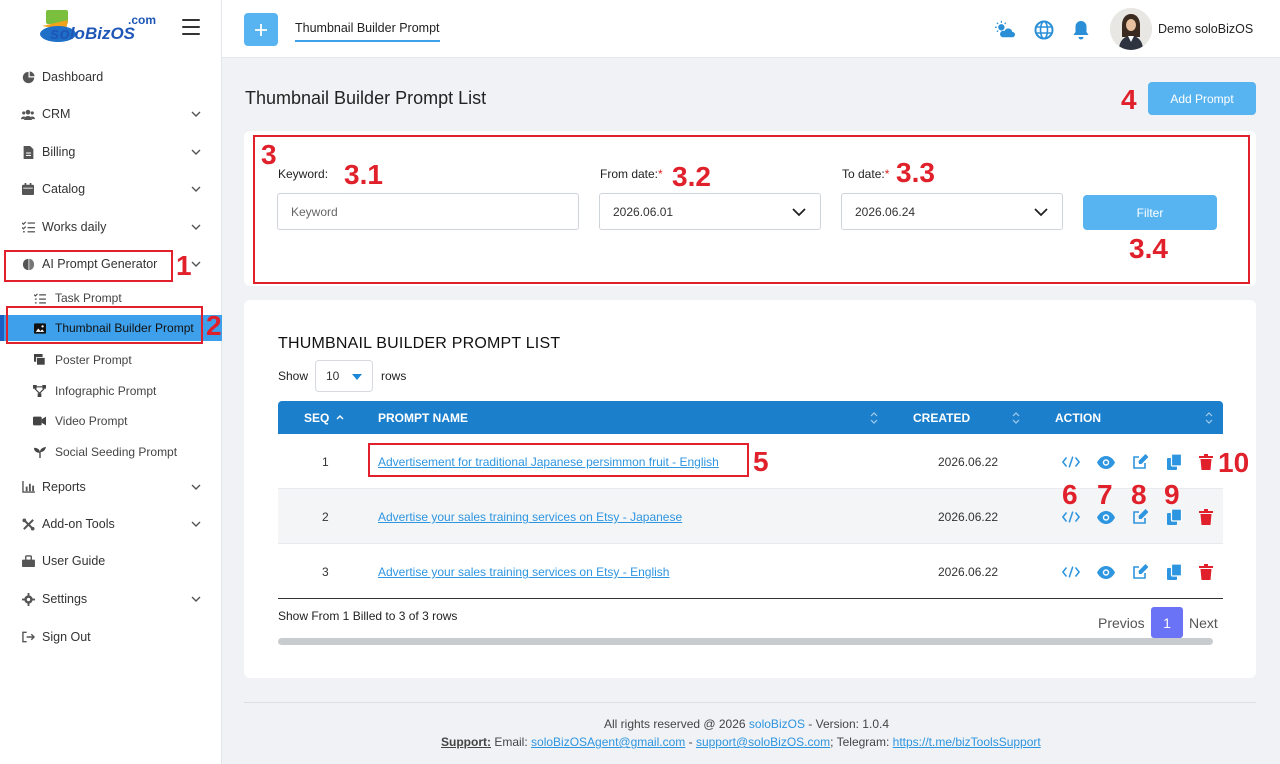 Image resolution: width=1280 pixels, height=764 pixels. Describe the element at coordinates (952, 211) in the screenshot. I see `to-date-select: 2026.06.24` at that location.